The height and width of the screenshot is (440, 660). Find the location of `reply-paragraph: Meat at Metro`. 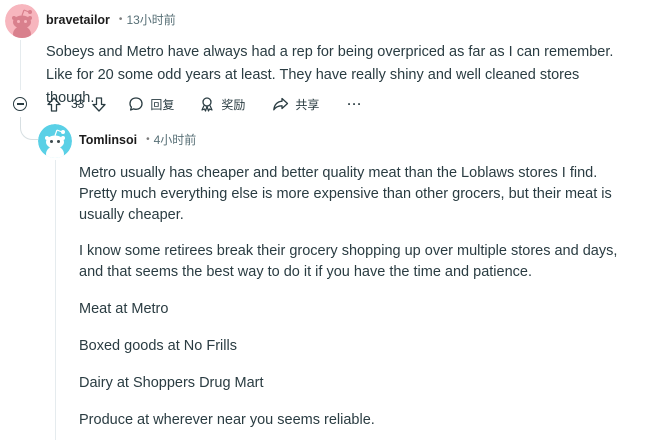

reply-paragraph: Meat at Metro is located at coordinates (124, 309).